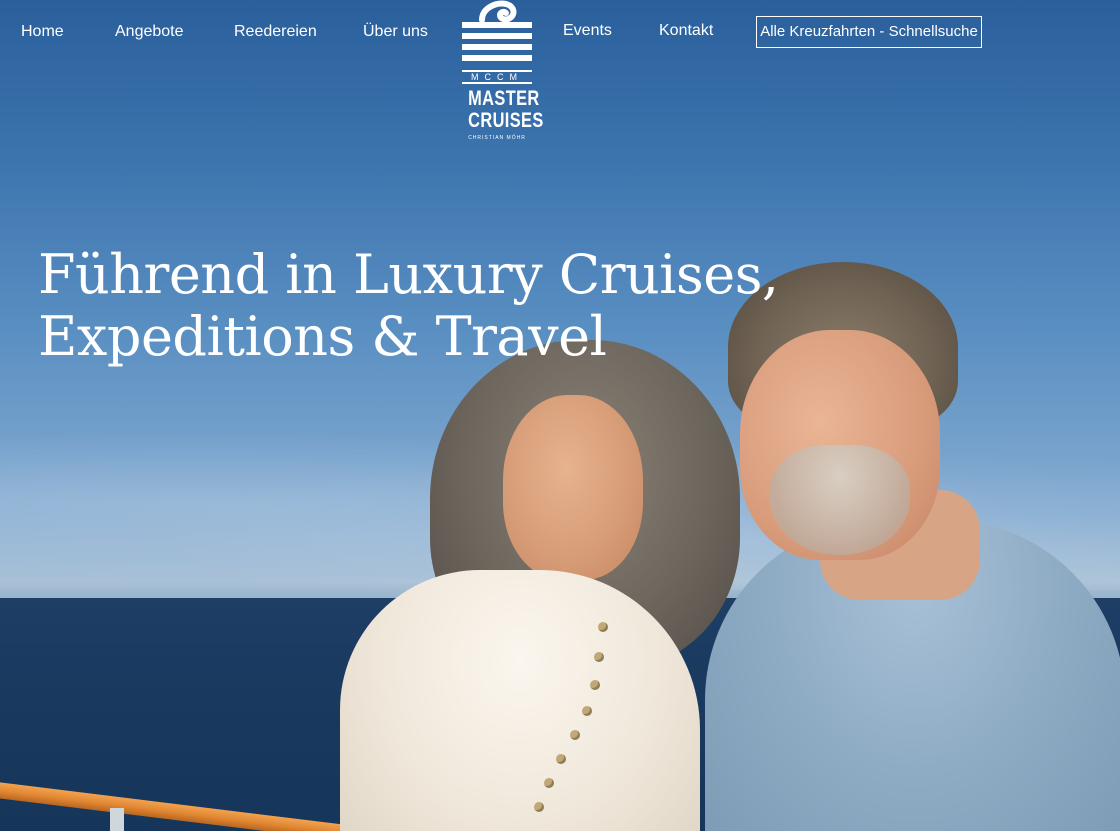 This screenshot has height=831, width=1120. I want to click on nav-angebote: Angebote, so click(149, 32).